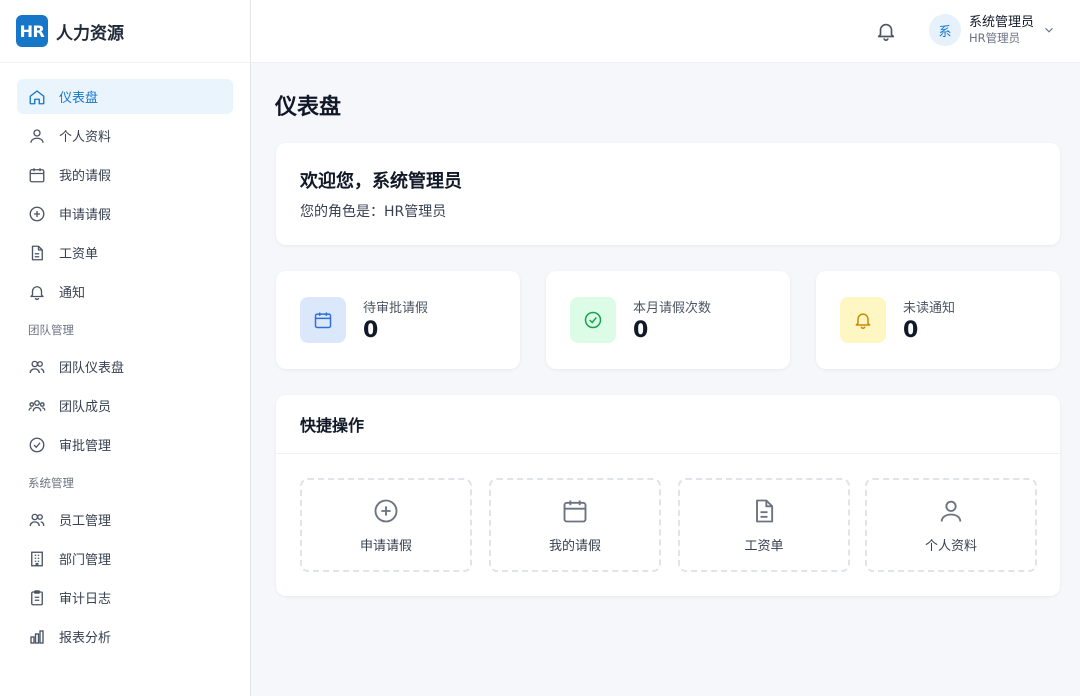  Describe the element at coordinates (37, 637) in the screenshot. I see `bar-chart-icon` at that location.